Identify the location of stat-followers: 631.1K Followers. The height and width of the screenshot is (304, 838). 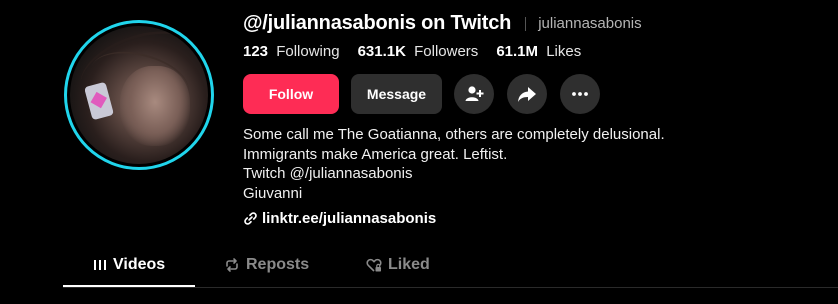
(418, 51).